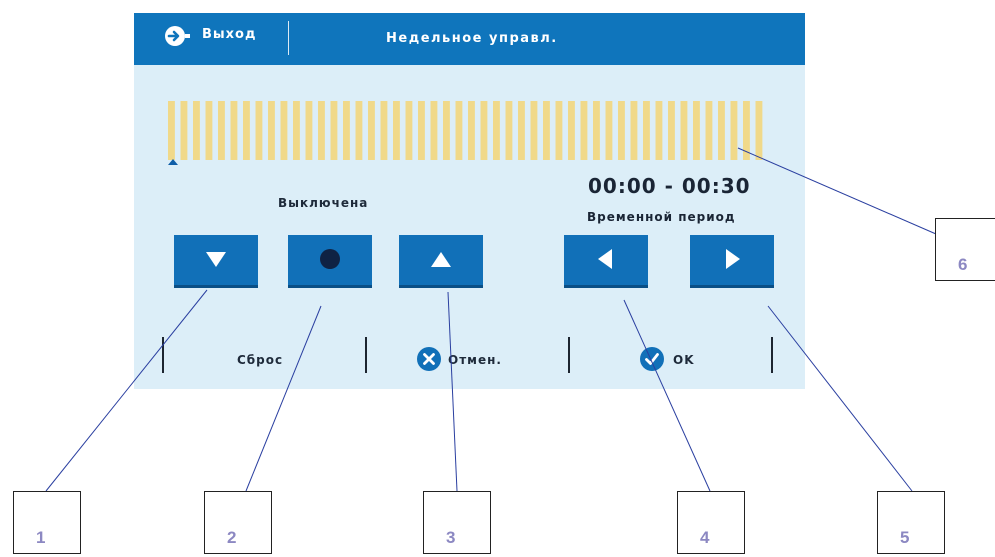  I want to click on next-period-button, so click(732, 261).